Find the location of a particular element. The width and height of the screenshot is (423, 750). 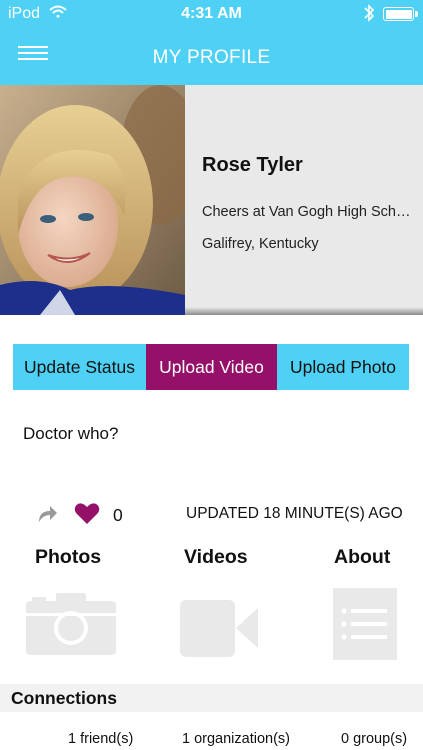

bluetooth-icon is located at coordinates (369, 15).